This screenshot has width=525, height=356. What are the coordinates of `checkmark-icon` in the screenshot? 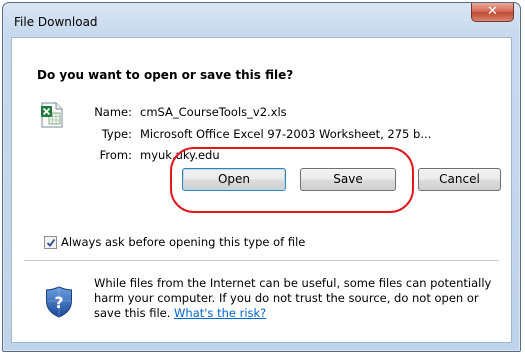 It's located at (51, 242).